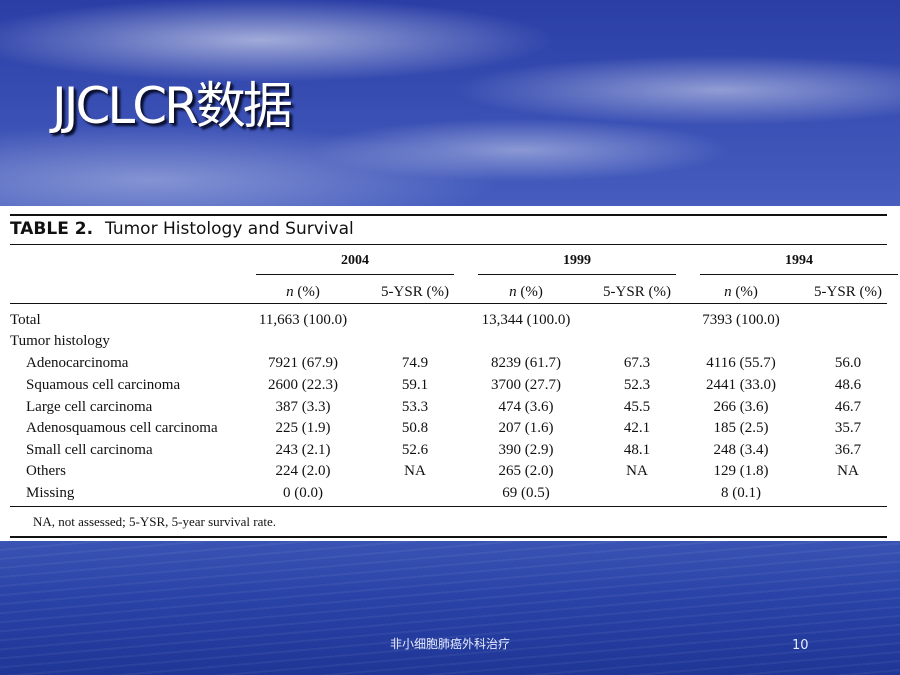  What do you see at coordinates (303, 493) in the screenshot?
I see `cell-n-percent: 0 (0.0)` at bounding box center [303, 493].